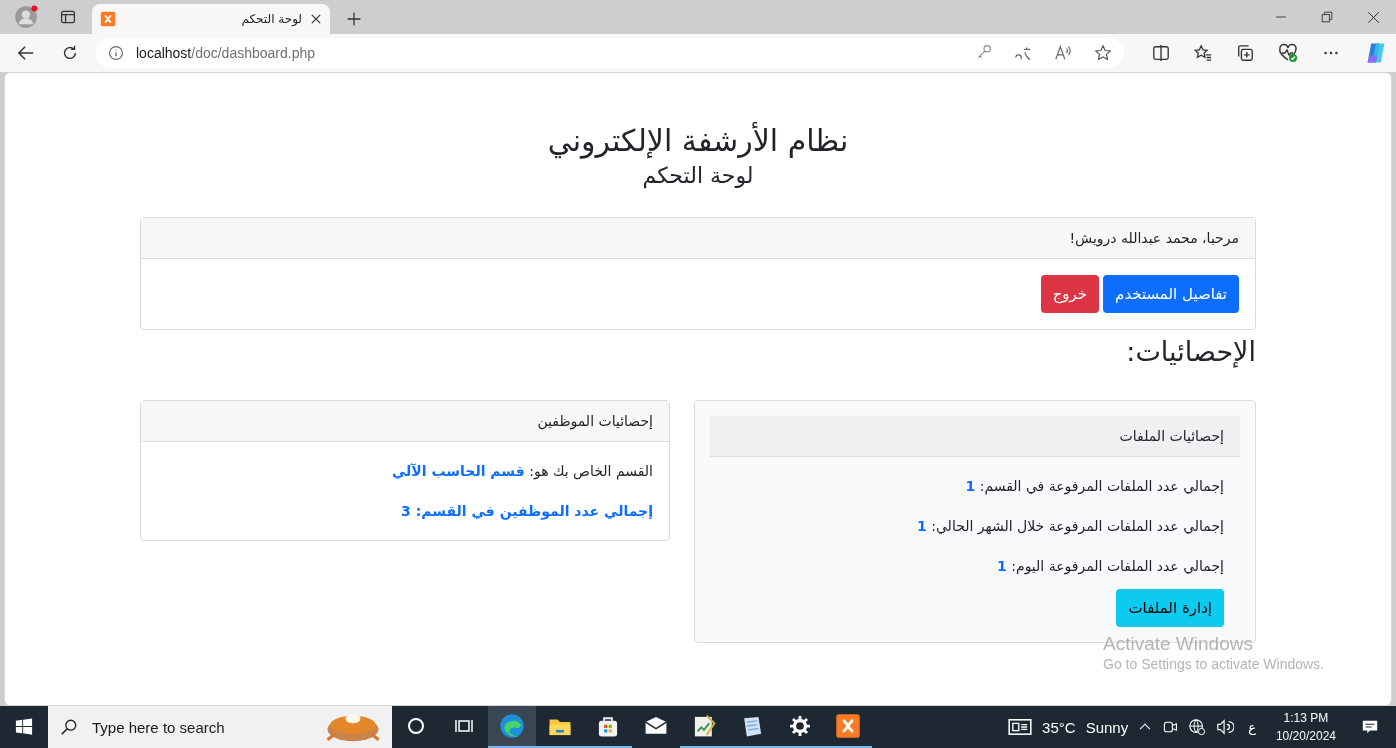  What do you see at coordinates (1171, 436) in the screenshot?
I see `card-title: إحصائيات الملفات` at bounding box center [1171, 436].